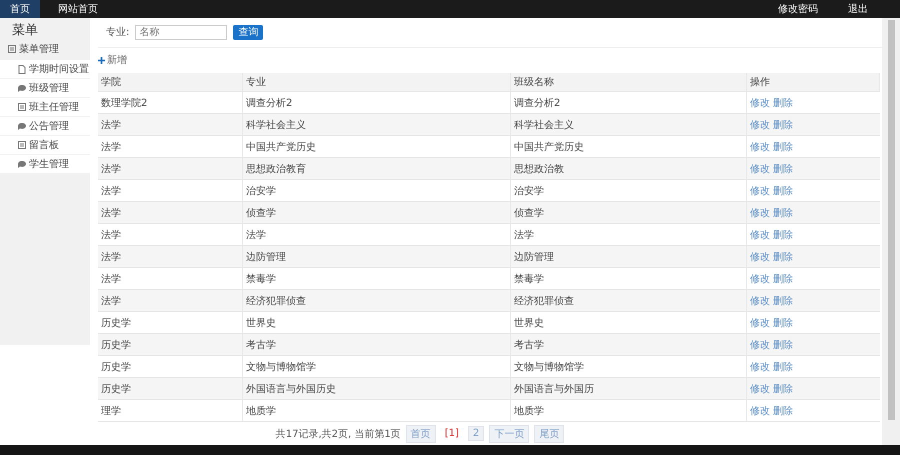 This screenshot has width=900, height=455. I want to click on sidebar-item: 学期时间设置, so click(45, 69).